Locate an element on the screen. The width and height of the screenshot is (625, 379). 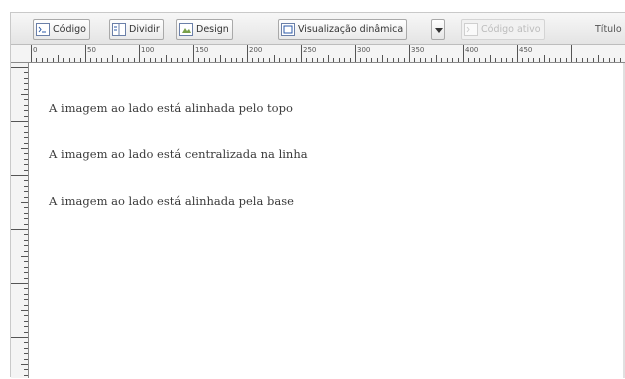
design-view-label: Design is located at coordinates (212, 29).